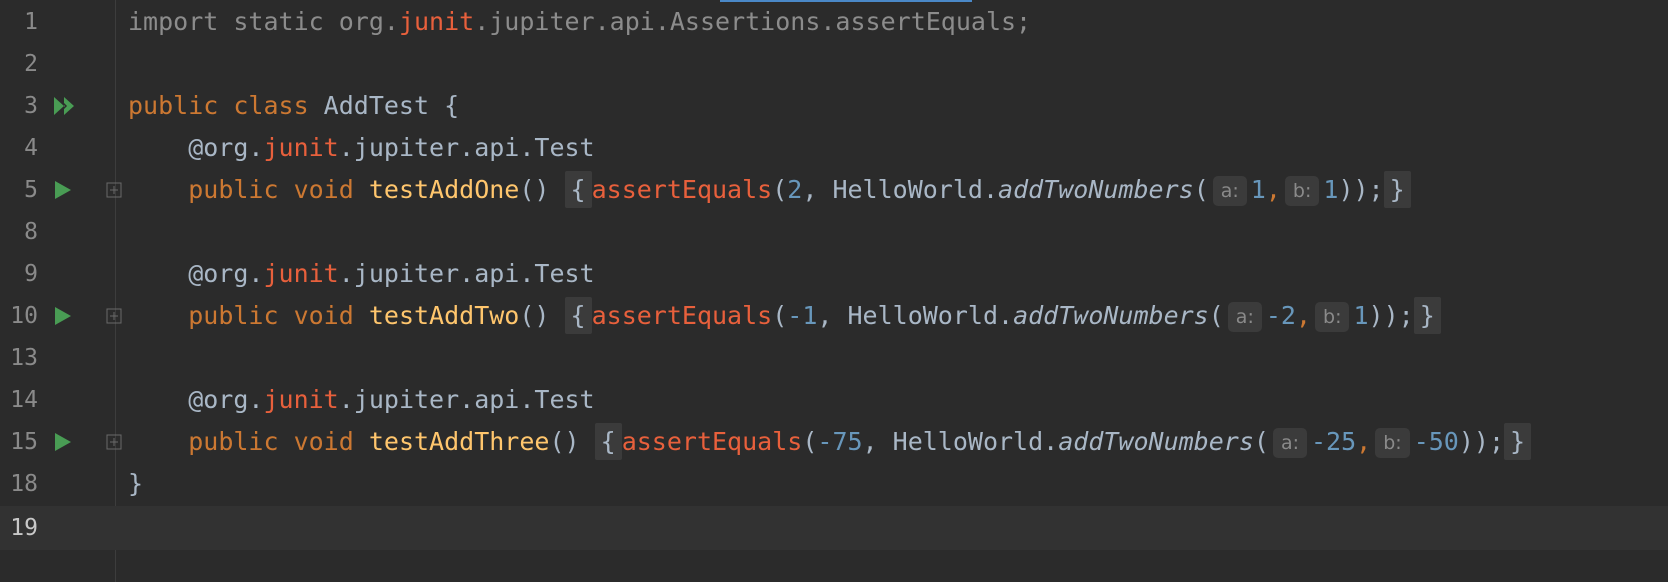 The height and width of the screenshot is (582, 1668). Describe the element at coordinates (24, 528) in the screenshot. I see `line-number: 19` at that location.